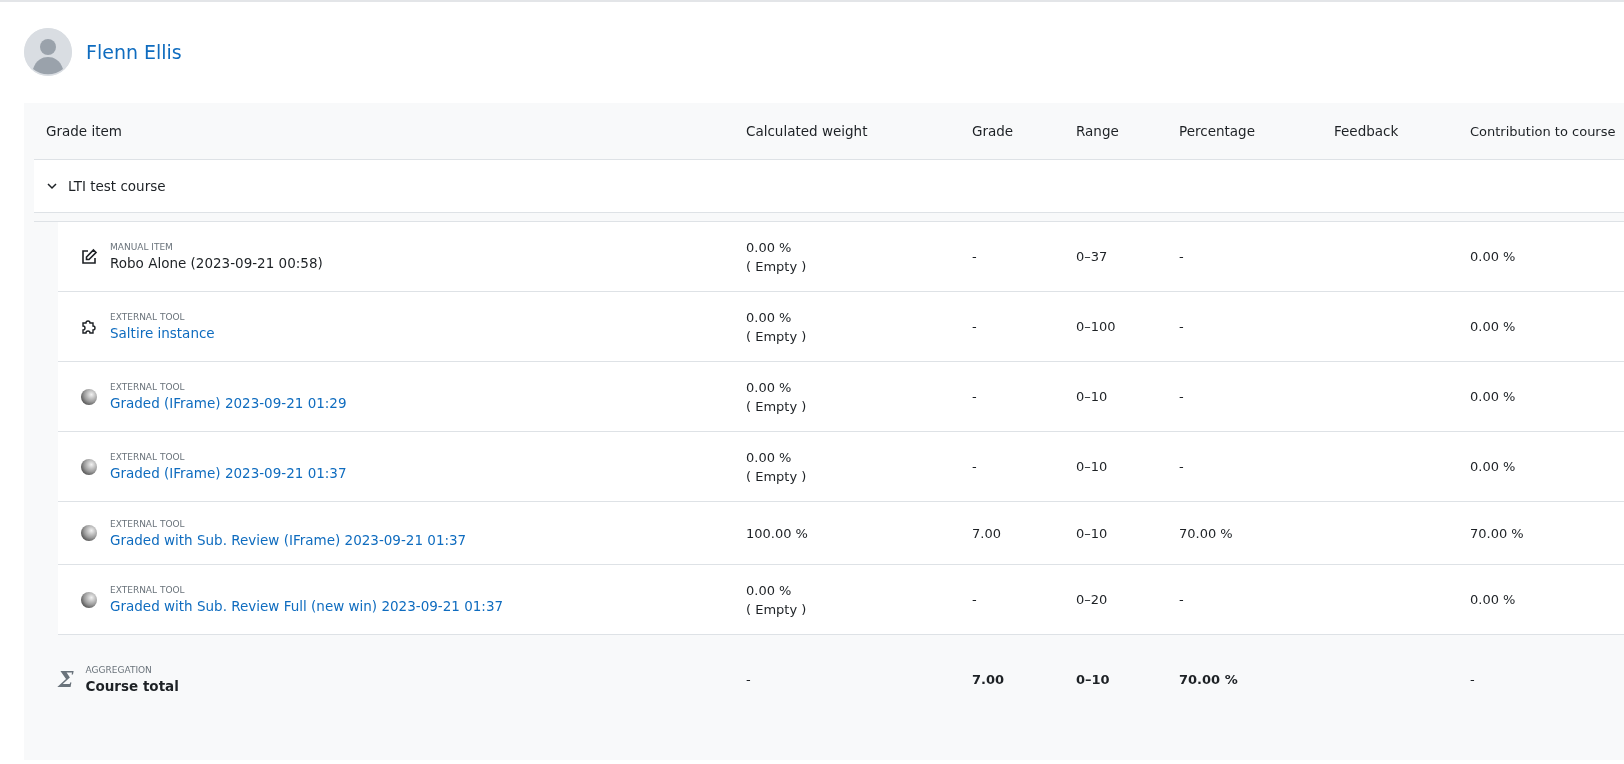  What do you see at coordinates (216, 263) in the screenshot?
I see `grade-item-name: Robo Alone (2023-09-21 00:58)` at bounding box center [216, 263].